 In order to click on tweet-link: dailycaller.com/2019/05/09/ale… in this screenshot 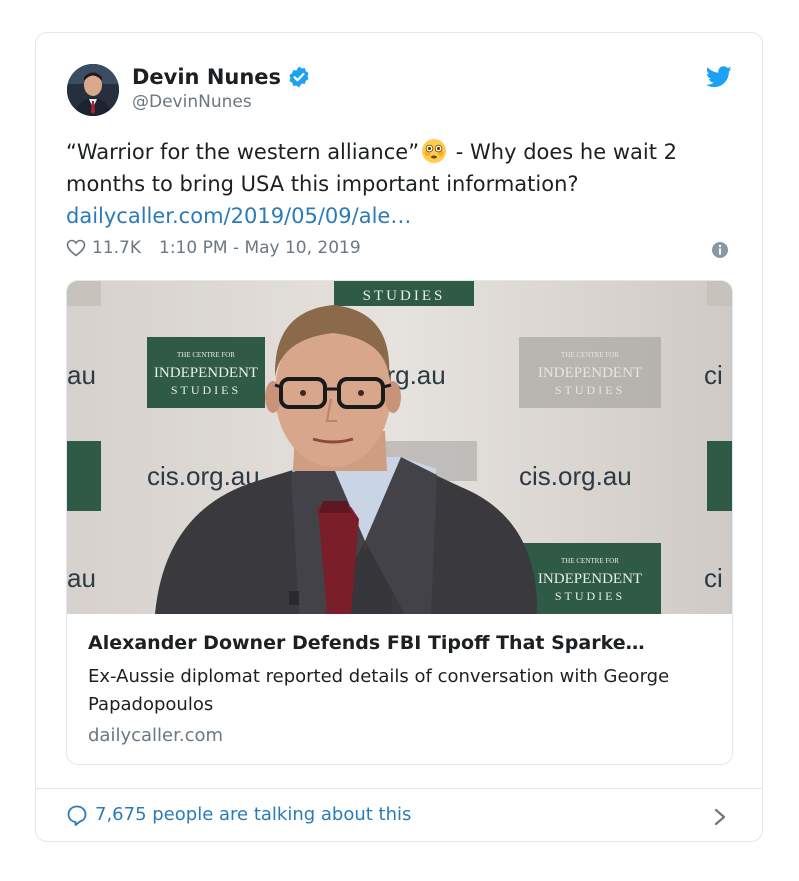, I will do `click(238, 216)`.